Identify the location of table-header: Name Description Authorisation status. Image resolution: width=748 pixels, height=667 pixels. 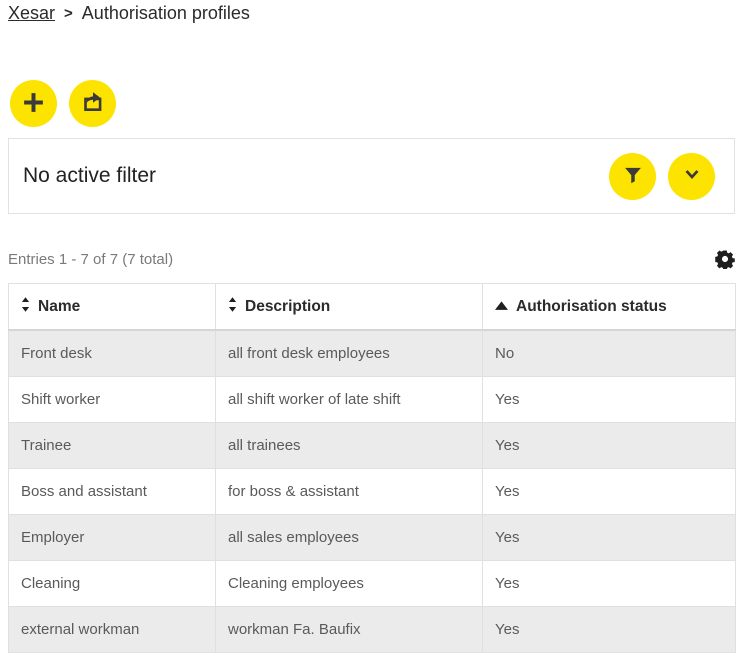
(372, 307).